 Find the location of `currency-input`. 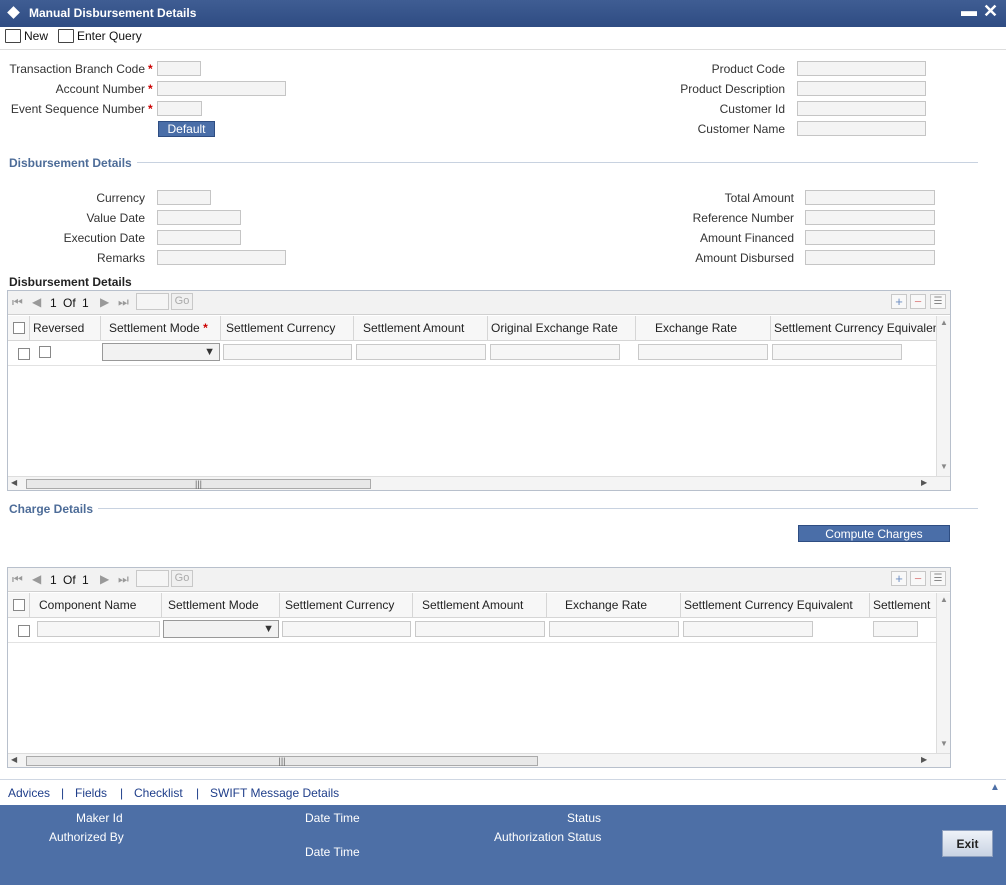

currency-input is located at coordinates (184, 197).